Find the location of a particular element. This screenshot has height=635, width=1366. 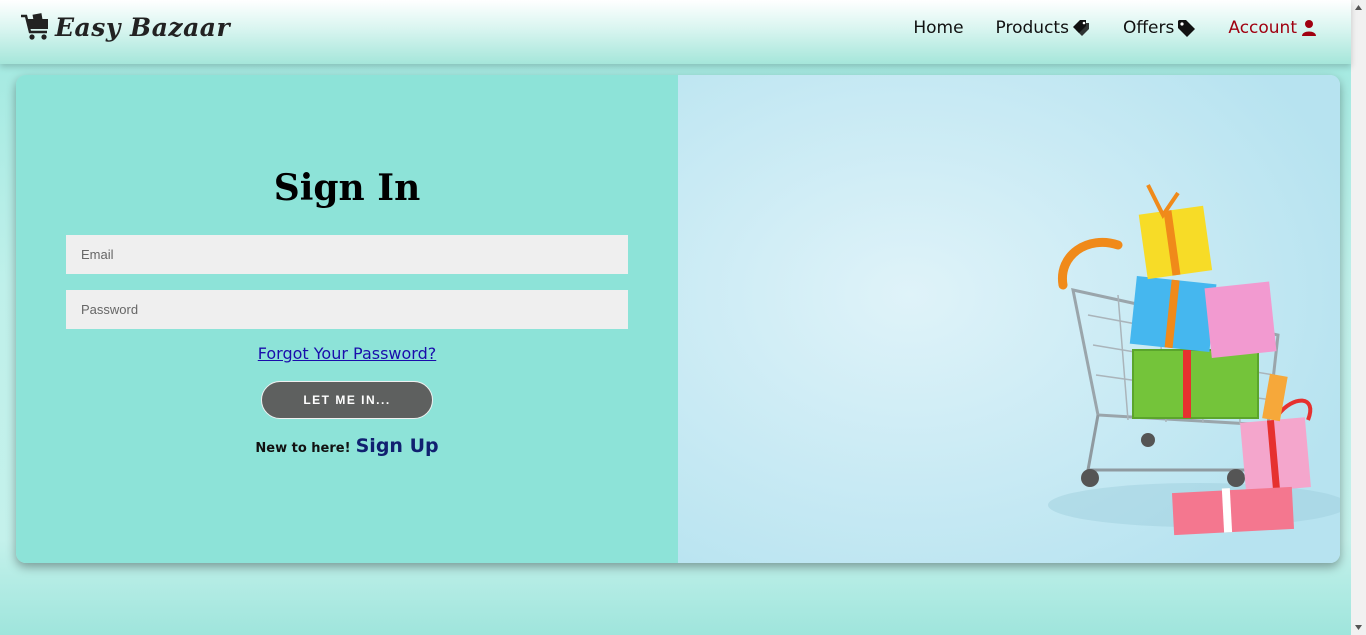

scroll-up-arrow-icon is located at coordinates (1358, 7).